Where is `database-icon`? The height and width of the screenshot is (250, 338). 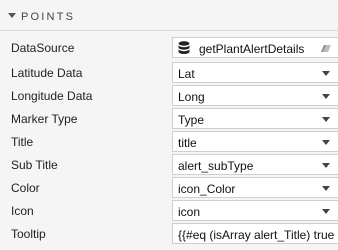
database-icon is located at coordinates (184, 47).